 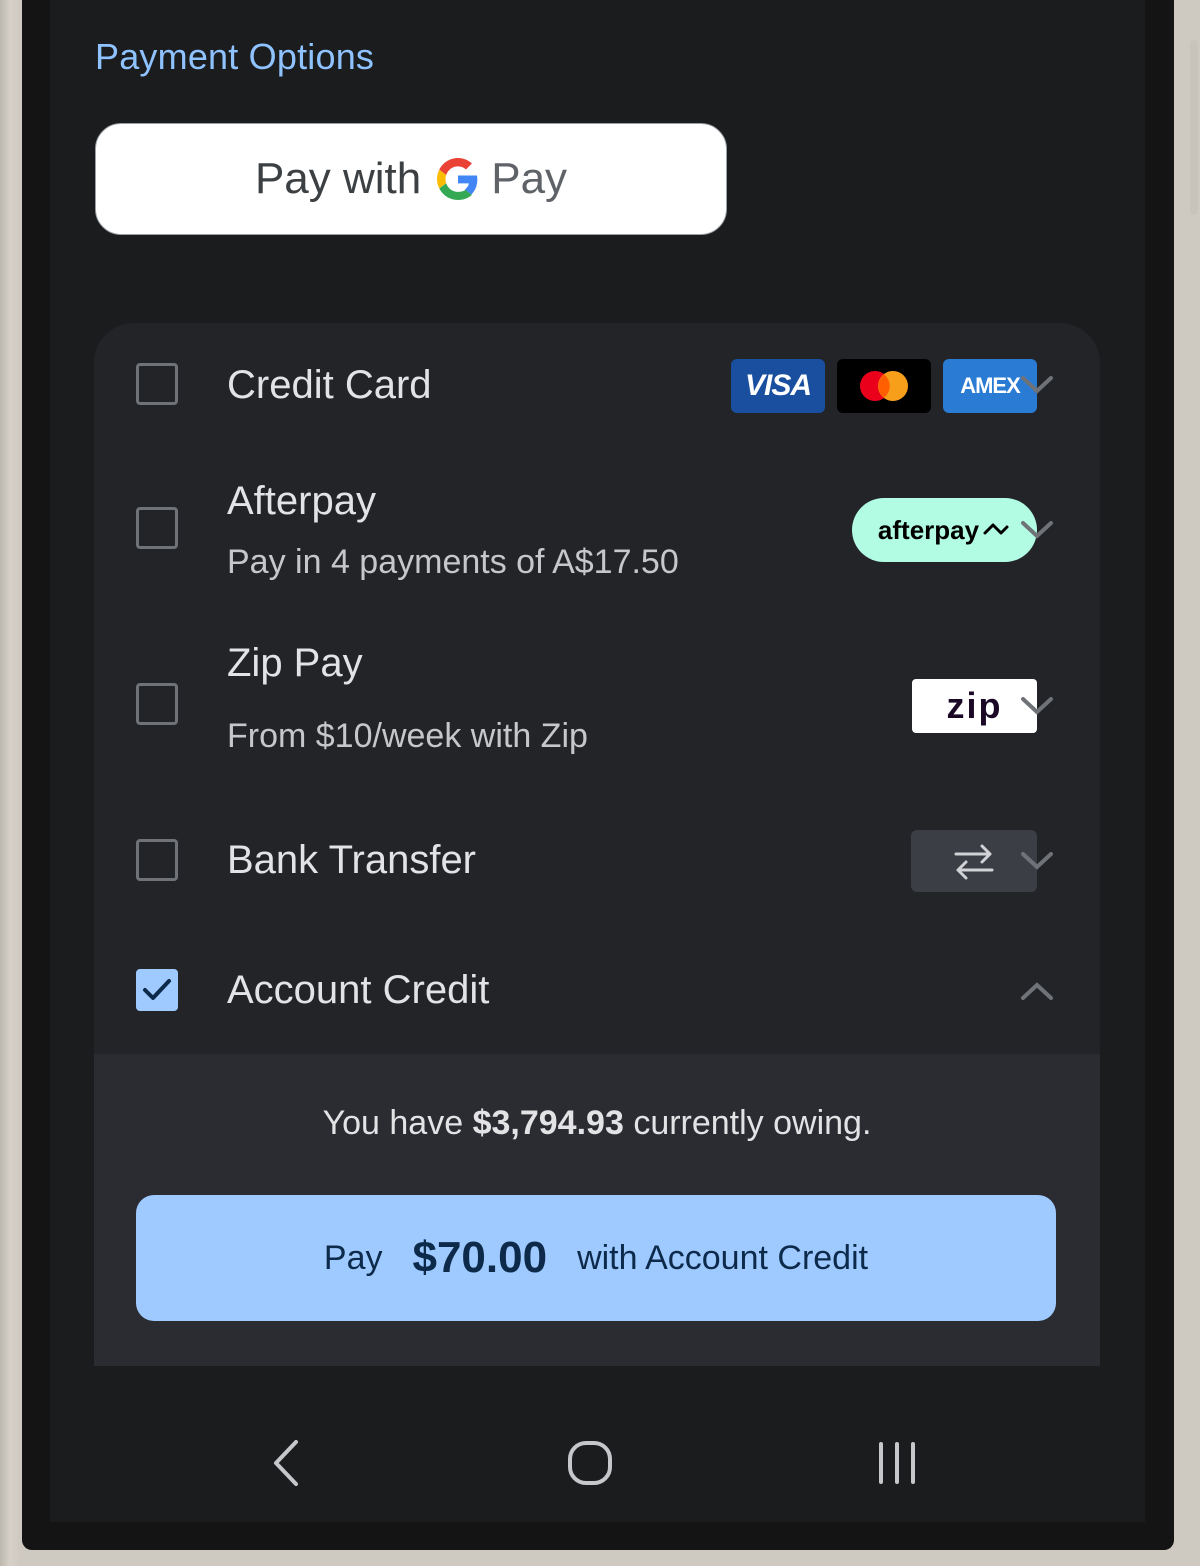 I want to click on credit-card-title: Credit Card, so click(x=329, y=385).